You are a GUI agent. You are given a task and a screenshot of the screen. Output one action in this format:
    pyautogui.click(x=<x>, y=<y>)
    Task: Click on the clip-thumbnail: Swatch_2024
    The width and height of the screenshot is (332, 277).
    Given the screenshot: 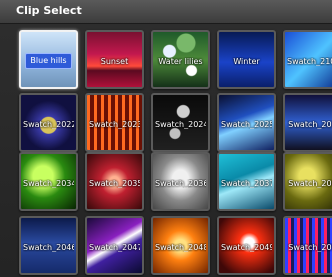 What is the action you would take?
    pyautogui.click(x=180, y=122)
    